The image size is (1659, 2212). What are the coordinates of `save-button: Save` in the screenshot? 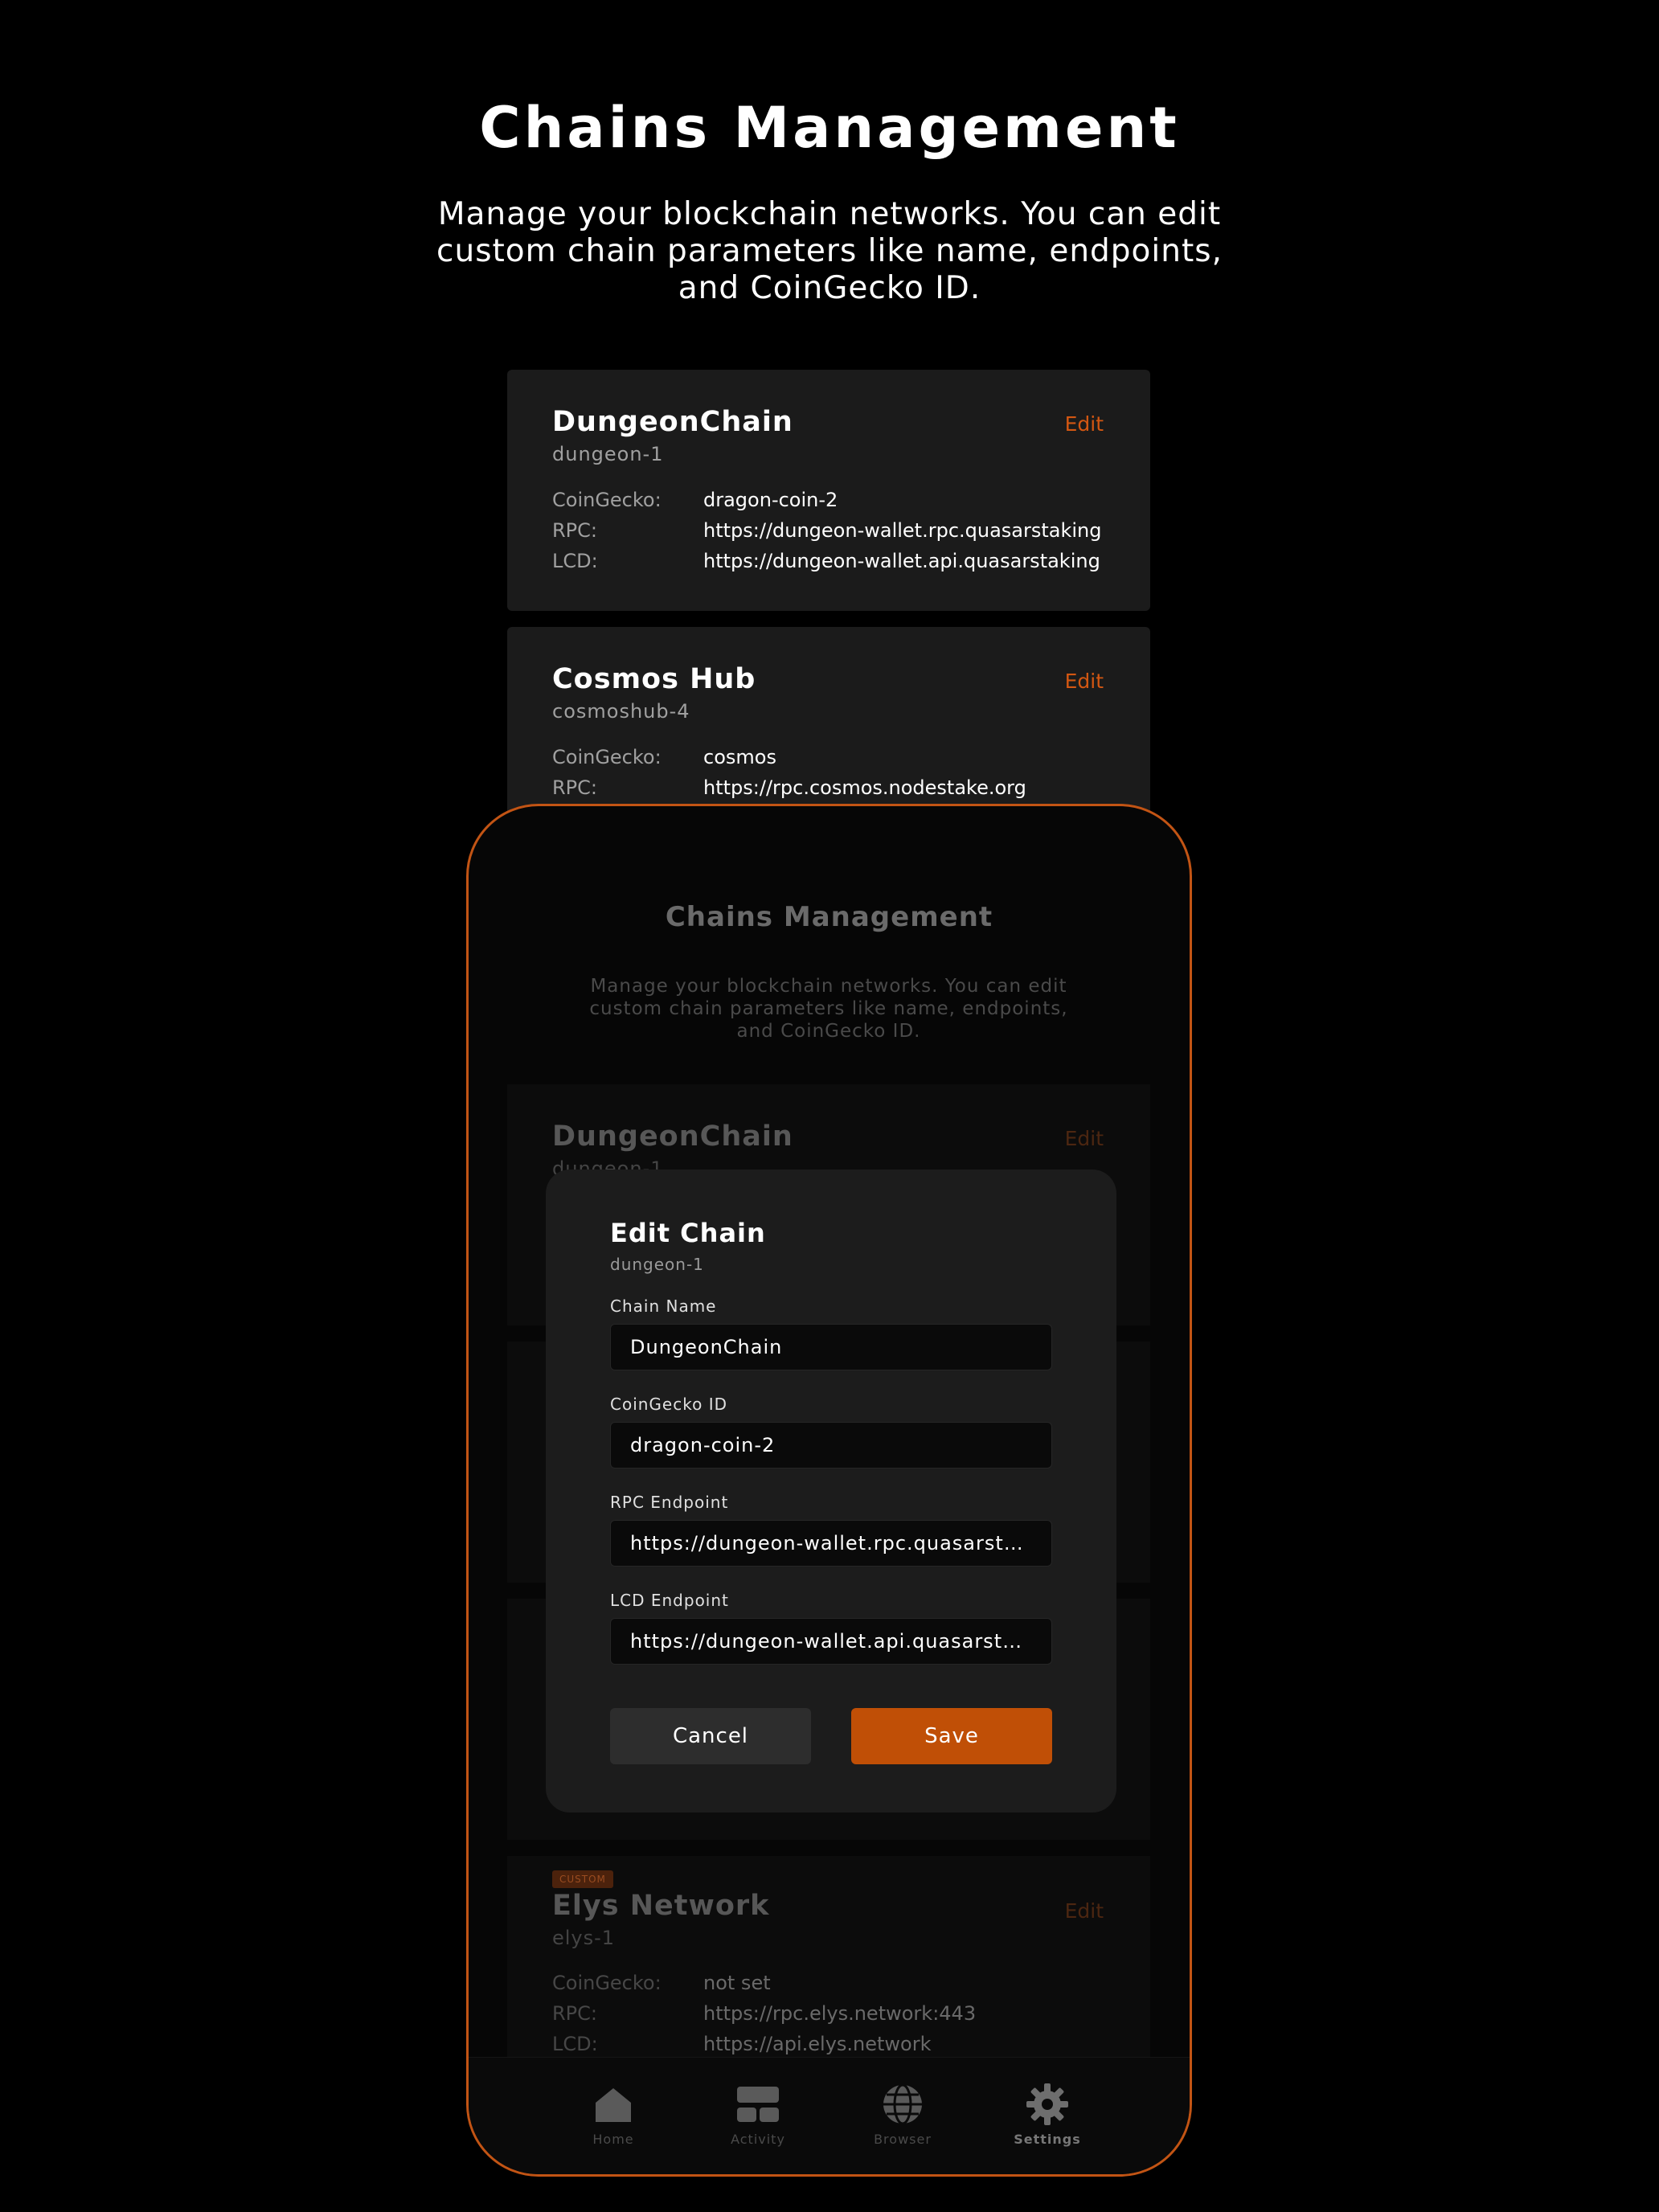 It's located at (951, 1736).